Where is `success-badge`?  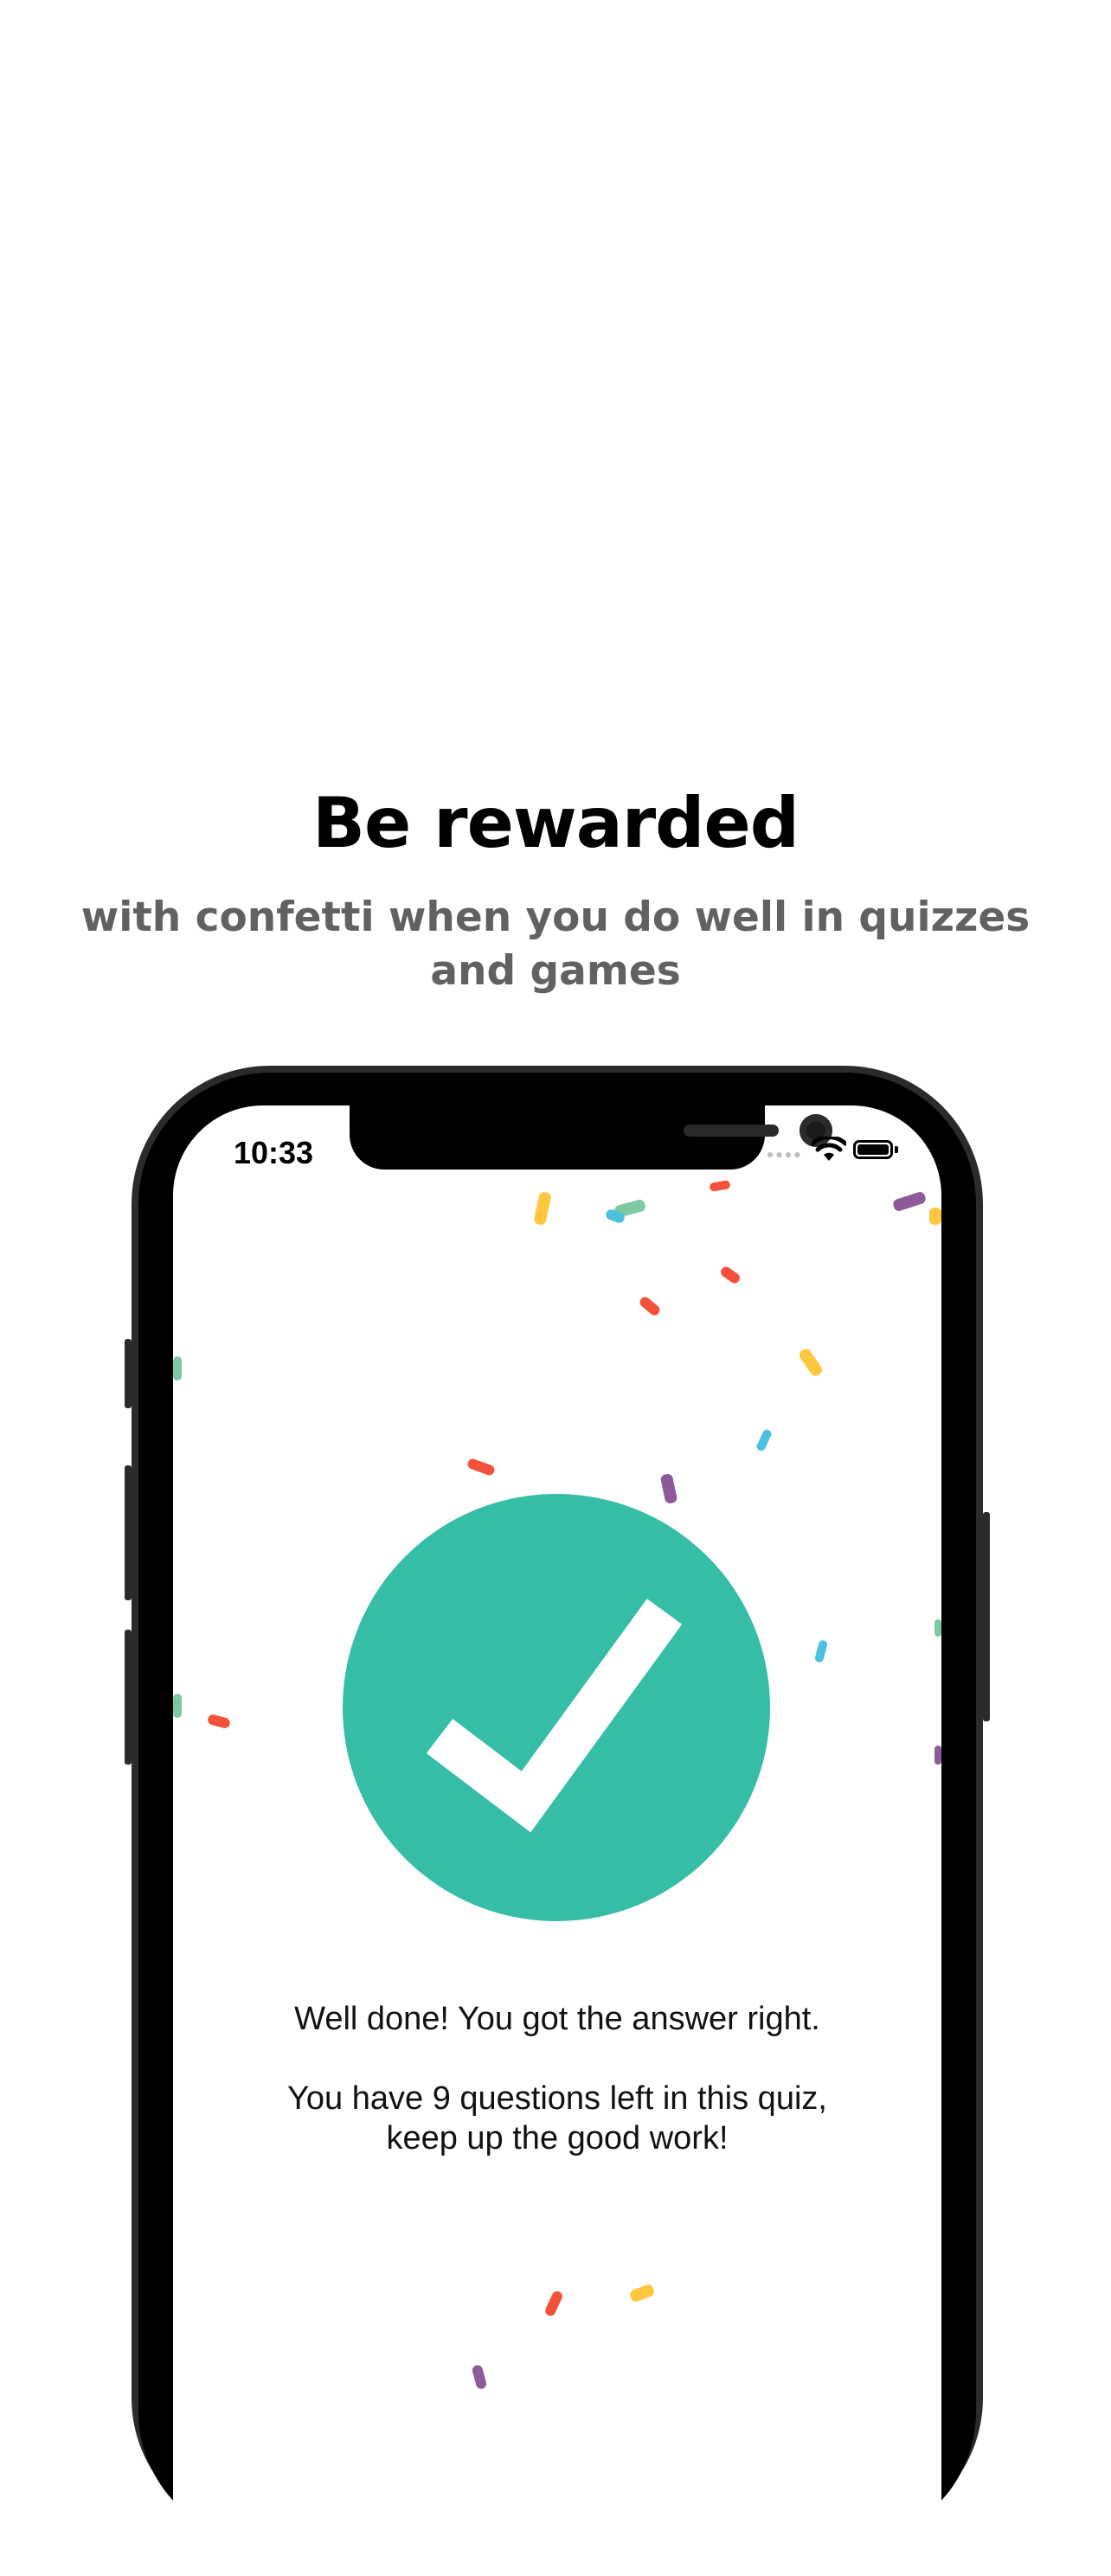 success-badge is located at coordinates (556, 1707).